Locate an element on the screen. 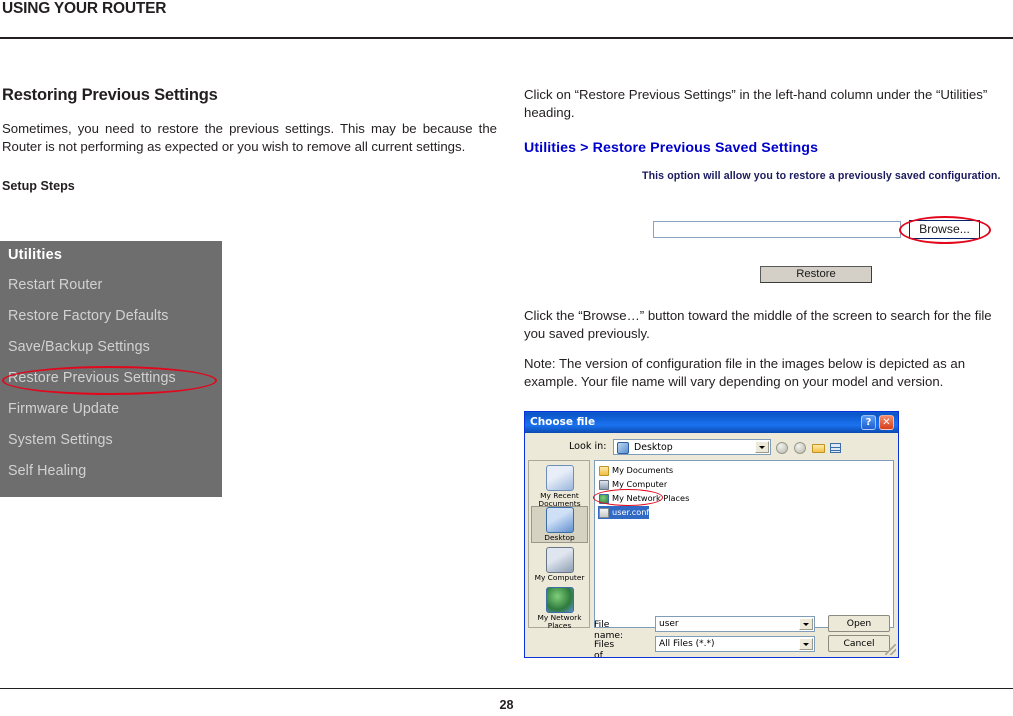 The height and width of the screenshot is (716, 1013). file-name: My Computer is located at coordinates (640, 484).